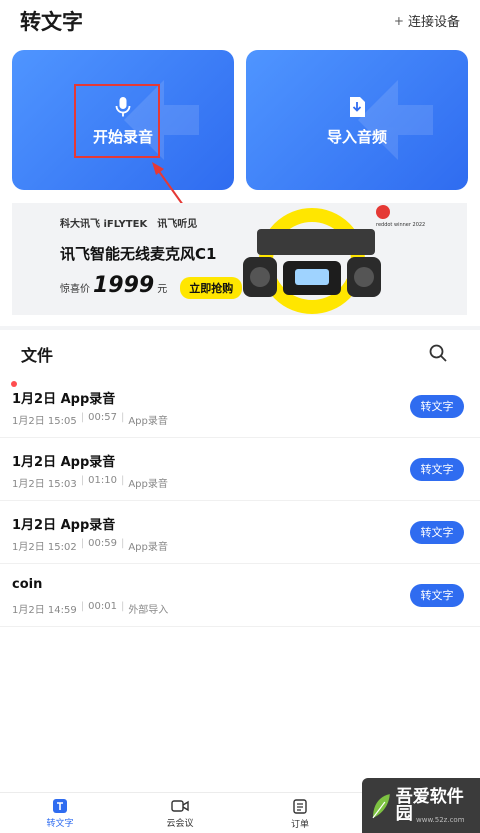 The image size is (480, 833). I want to click on price-label: 惊喜价, so click(75, 289).